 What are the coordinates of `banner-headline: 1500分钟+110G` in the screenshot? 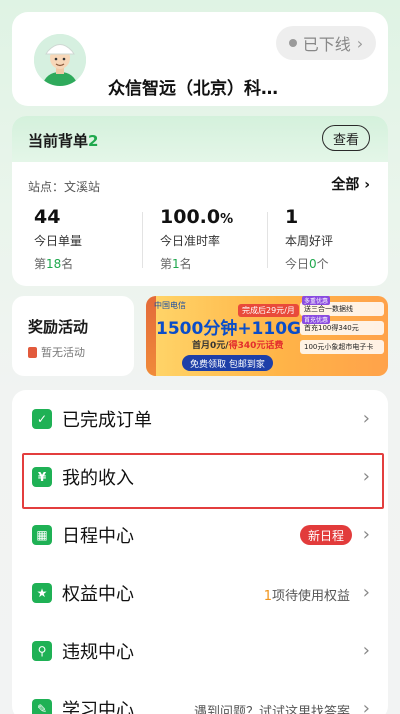 It's located at (228, 329).